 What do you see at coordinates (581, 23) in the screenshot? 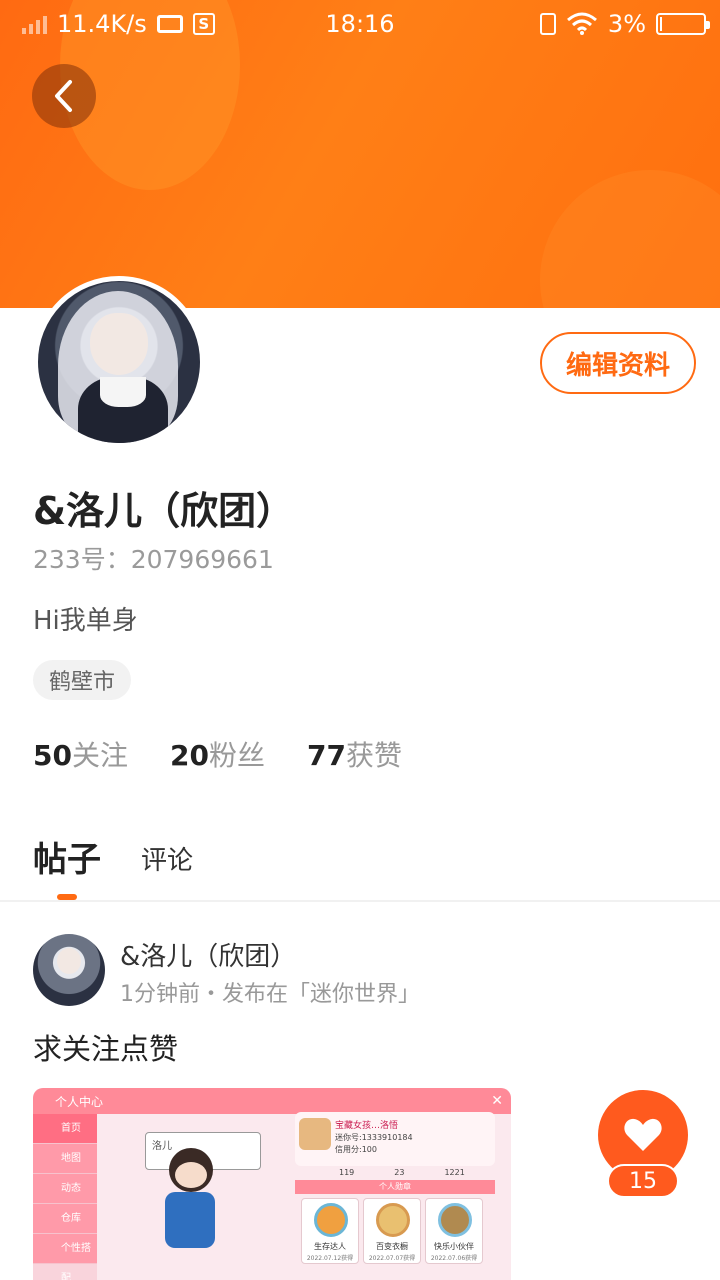
I see `wifi-icon` at bounding box center [581, 23].